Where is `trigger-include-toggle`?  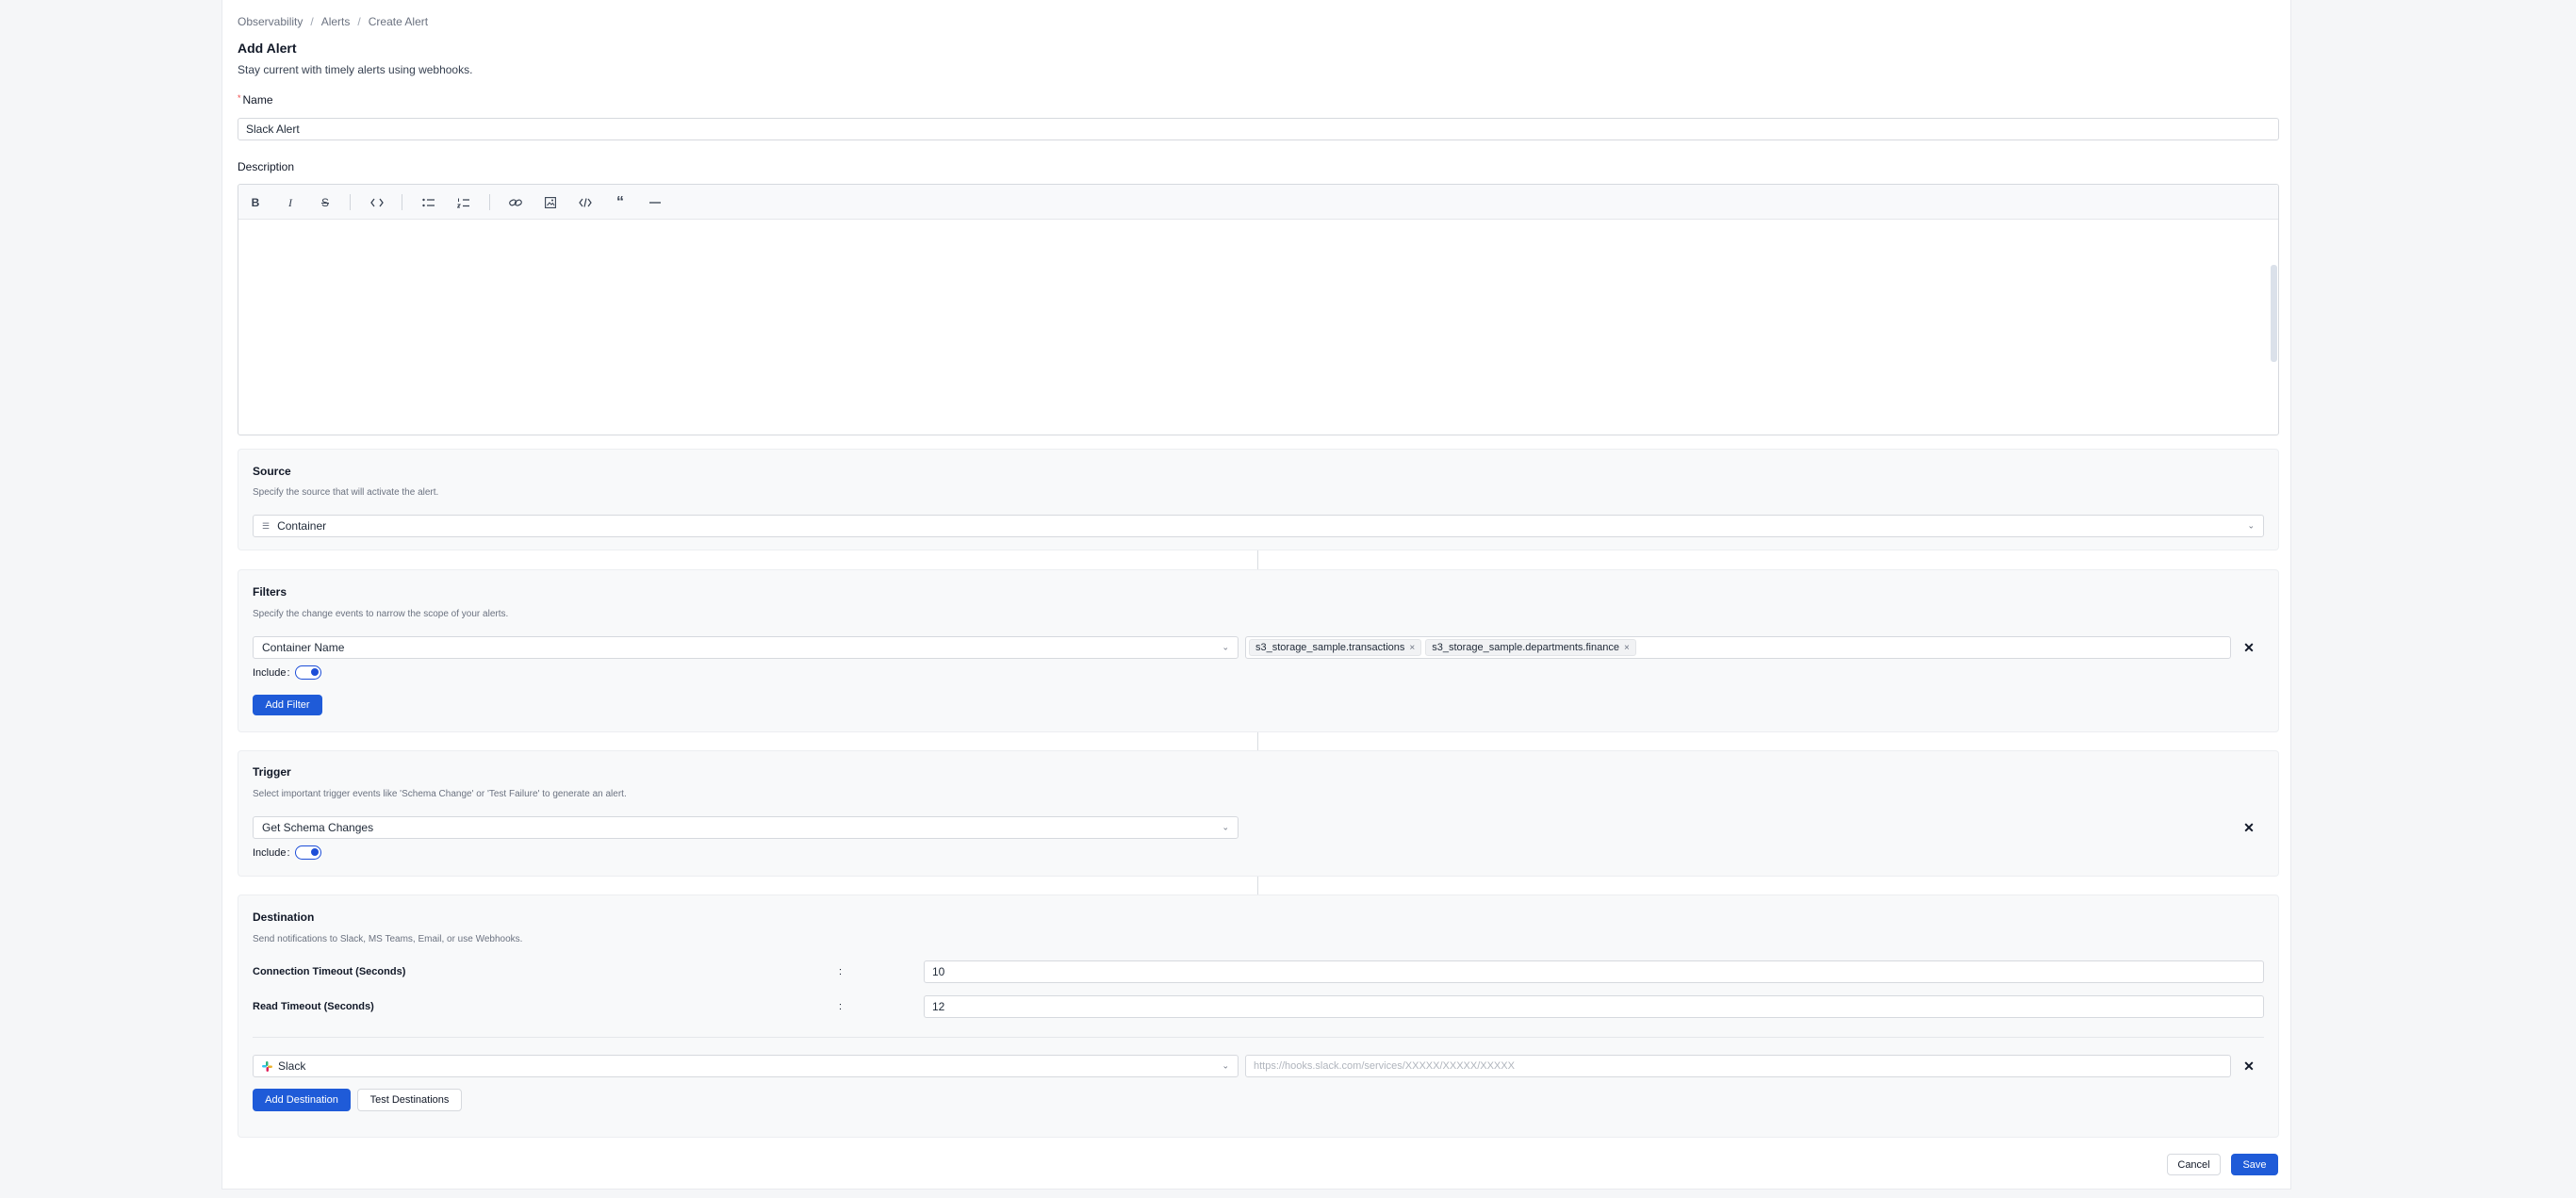 trigger-include-toggle is located at coordinates (307, 852).